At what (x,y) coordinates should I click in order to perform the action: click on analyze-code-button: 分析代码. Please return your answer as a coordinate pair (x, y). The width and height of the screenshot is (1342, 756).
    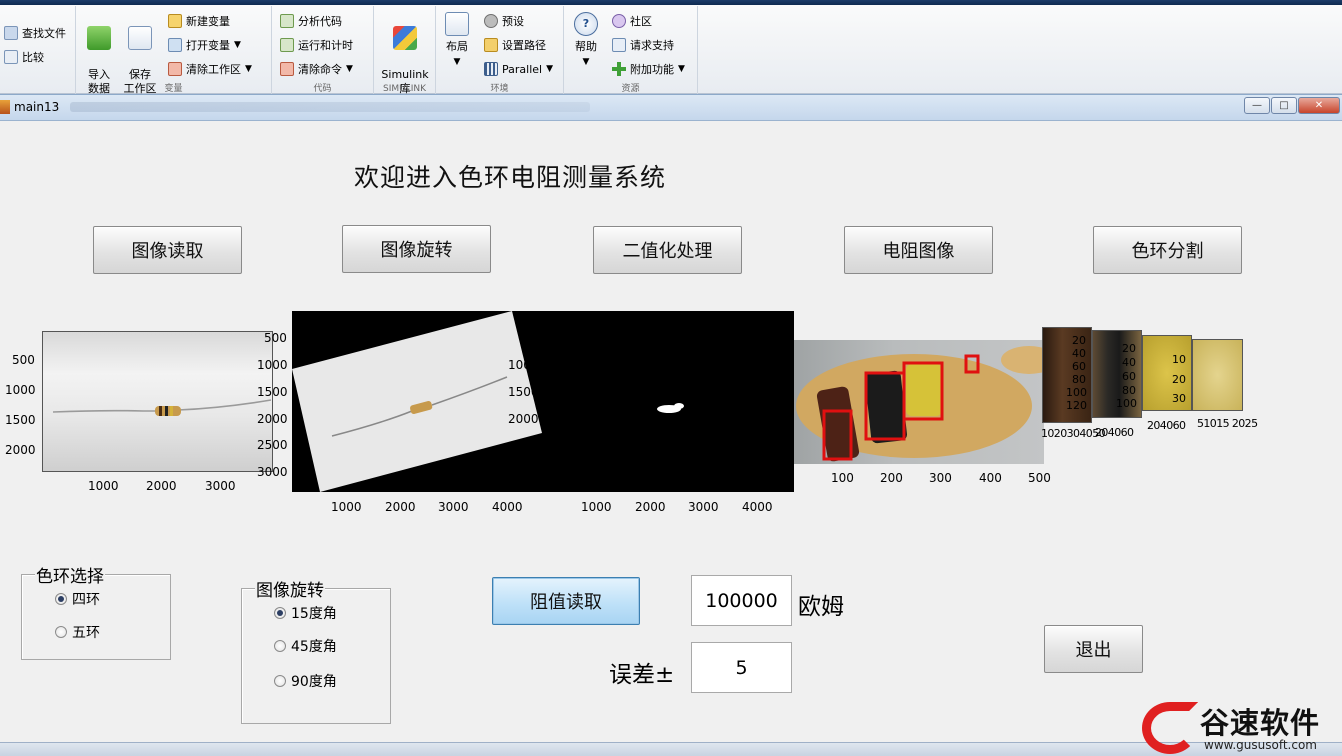
    Looking at the image, I should click on (311, 21).